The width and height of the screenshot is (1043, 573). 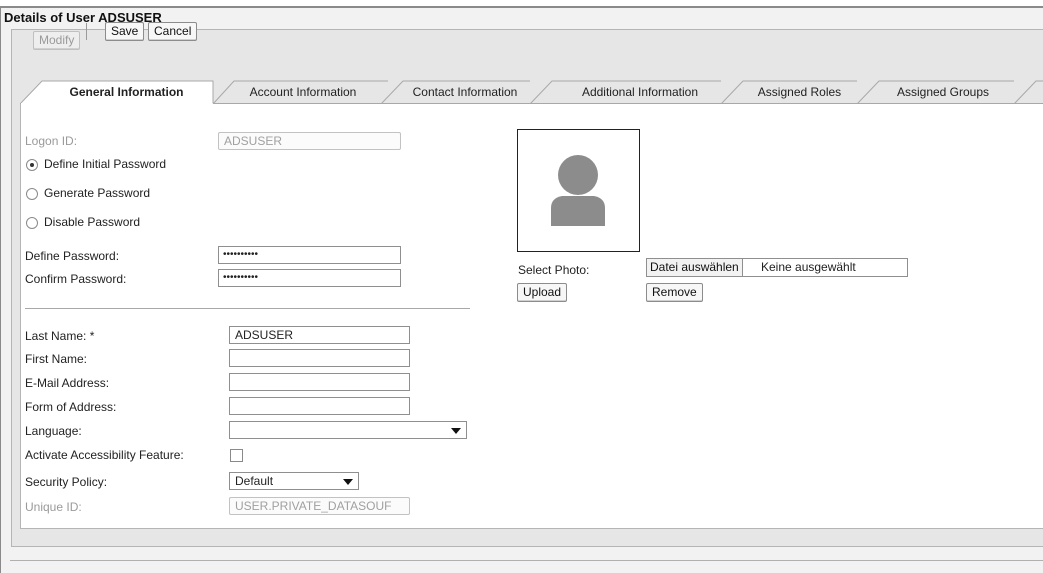 What do you see at coordinates (125, 31) in the screenshot?
I see `save-button: Save` at bounding box center [125, 31].